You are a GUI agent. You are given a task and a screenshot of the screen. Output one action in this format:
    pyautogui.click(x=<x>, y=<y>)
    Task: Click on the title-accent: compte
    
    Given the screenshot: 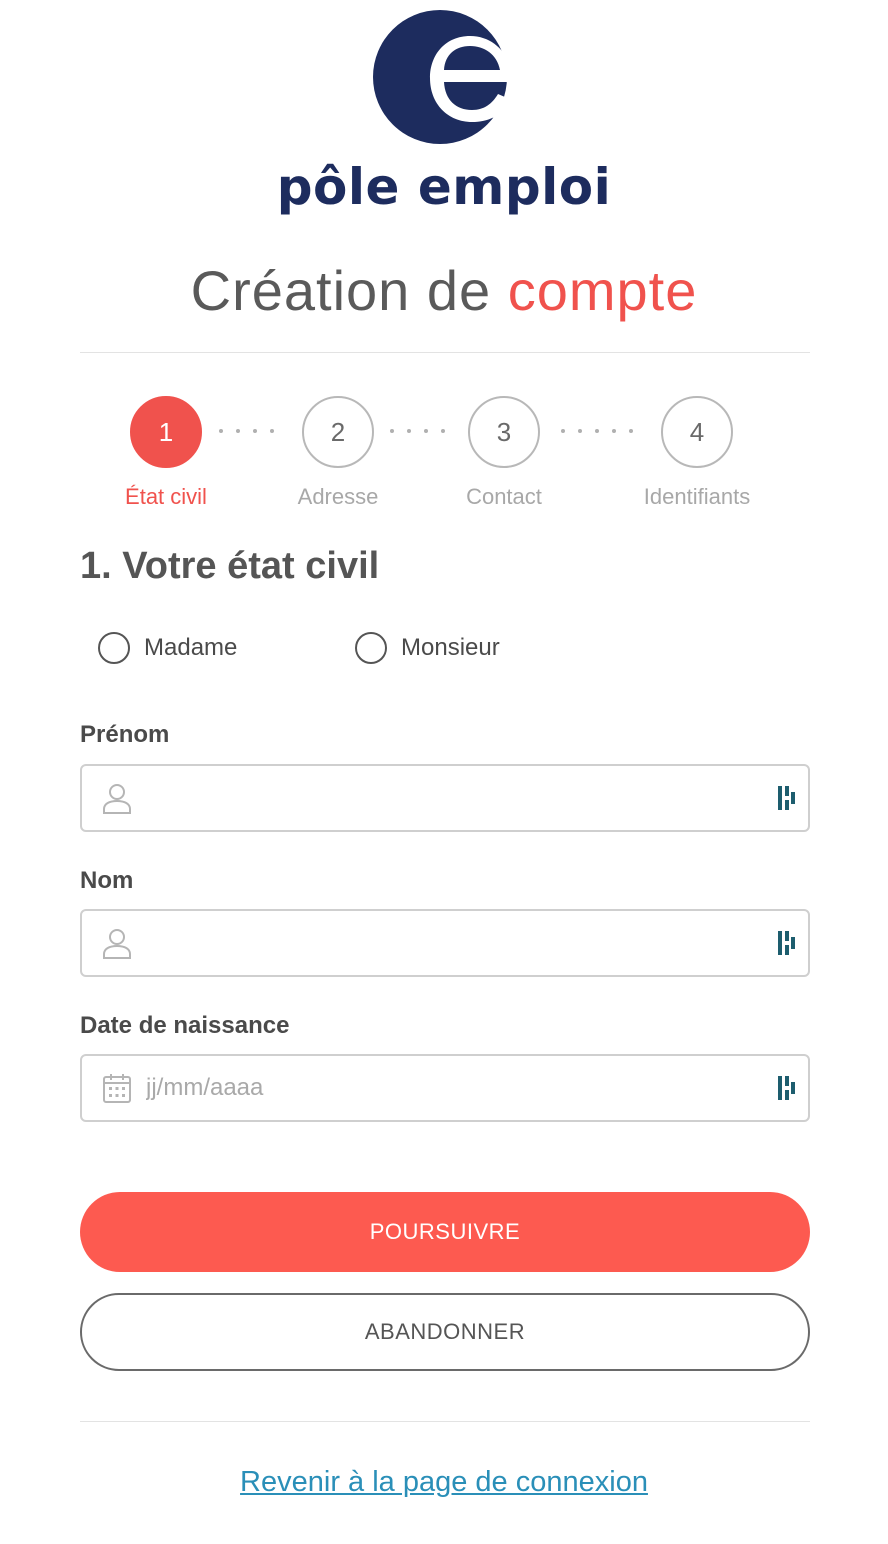 What is the action you would take?
    pyautogui.click(x=602, y=290)
    